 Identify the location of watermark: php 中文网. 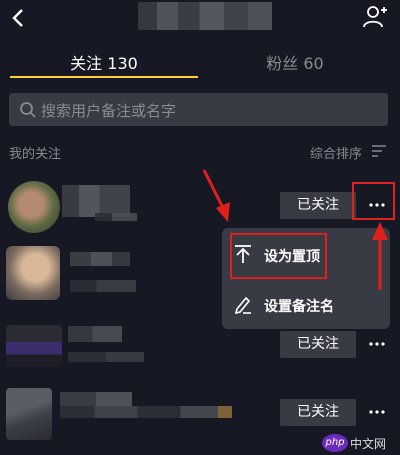
(359, 443).